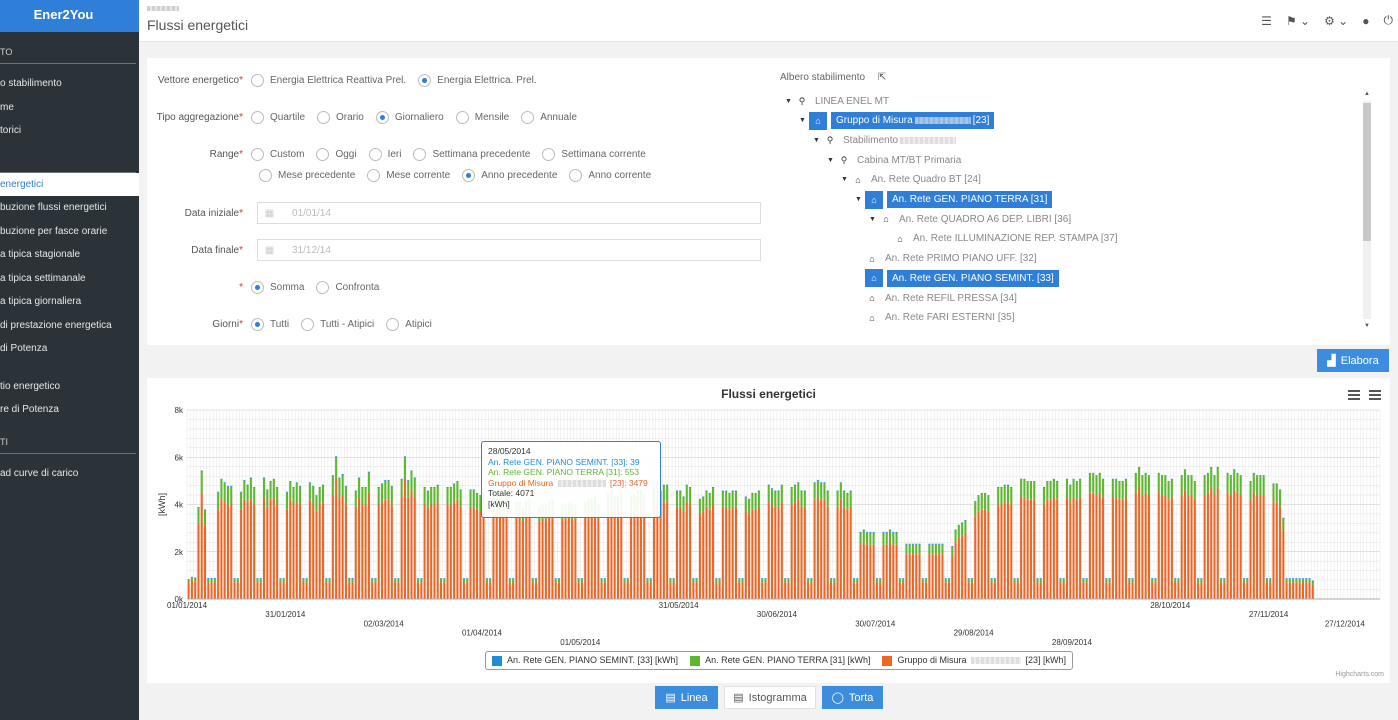 The height and width of the screenshot is (720, 1398). Describe the element at coordinates (307, 175) in the screenshot. I see `radio-option: Mese precedente` at that location.